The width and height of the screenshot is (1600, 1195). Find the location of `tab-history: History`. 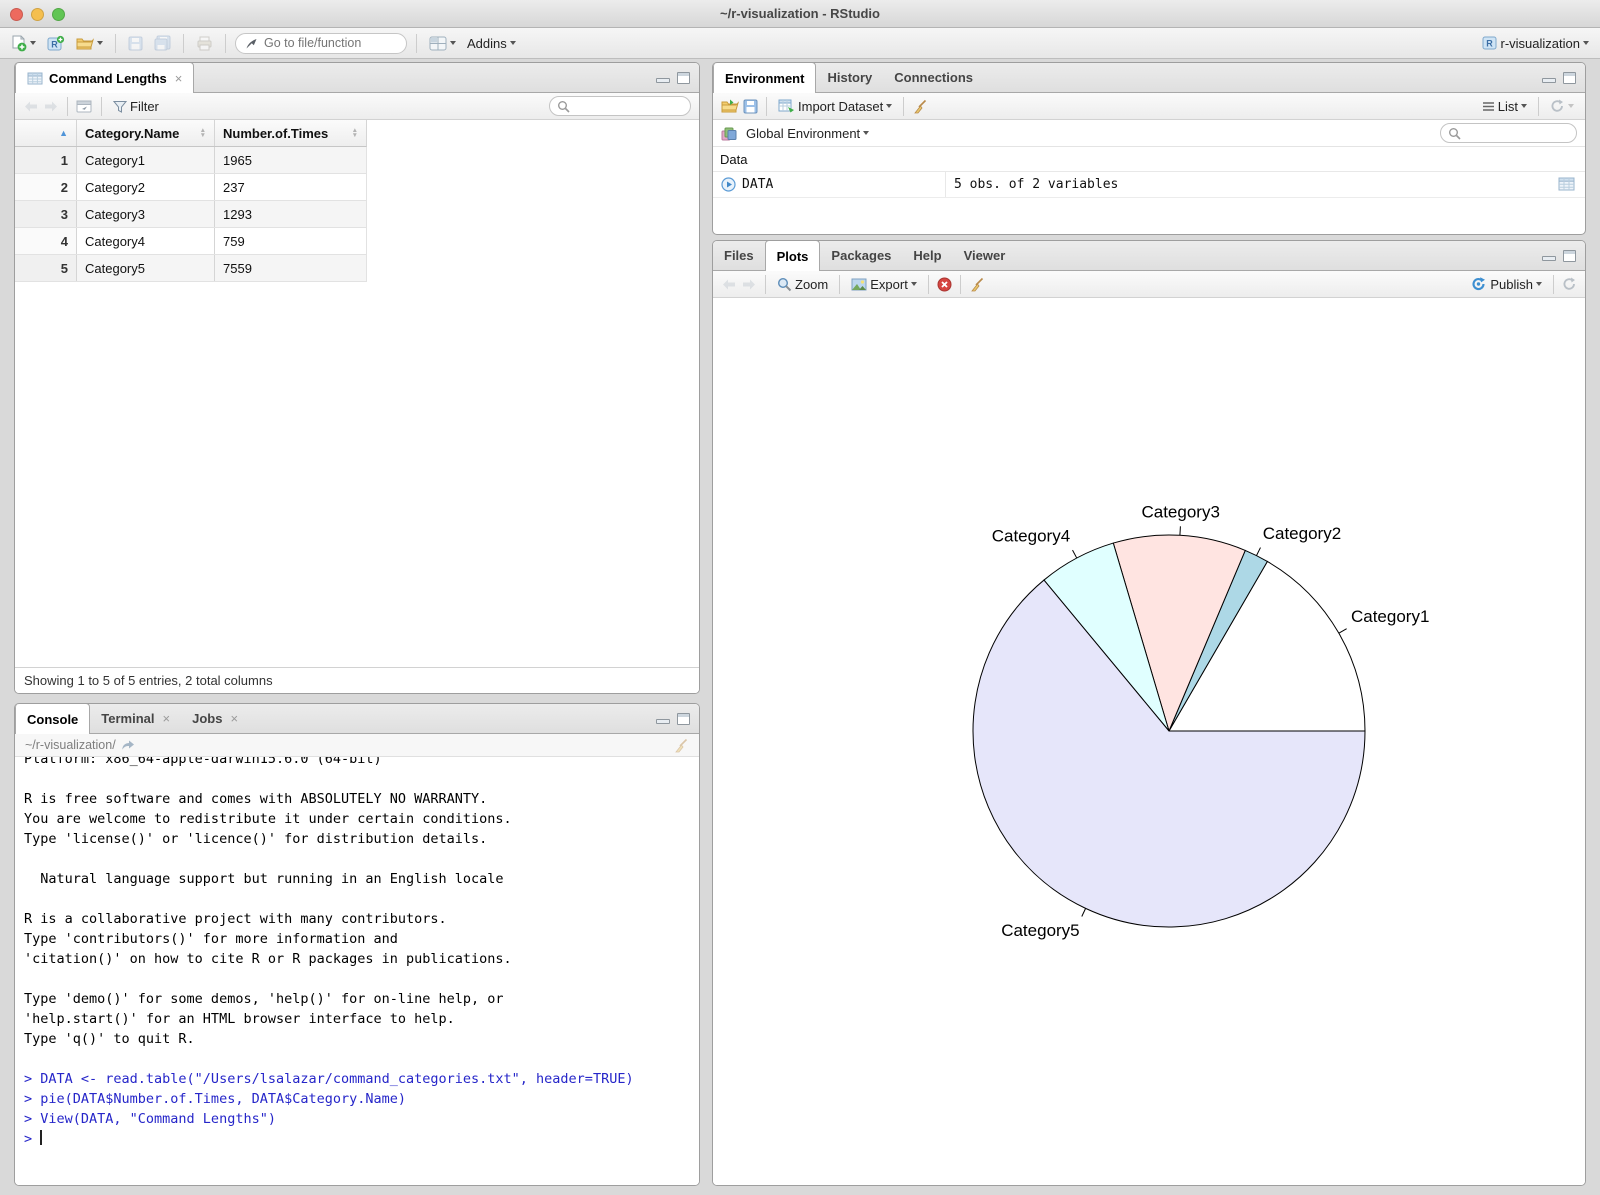

tab-history: History is located at coordinates (849, 77).